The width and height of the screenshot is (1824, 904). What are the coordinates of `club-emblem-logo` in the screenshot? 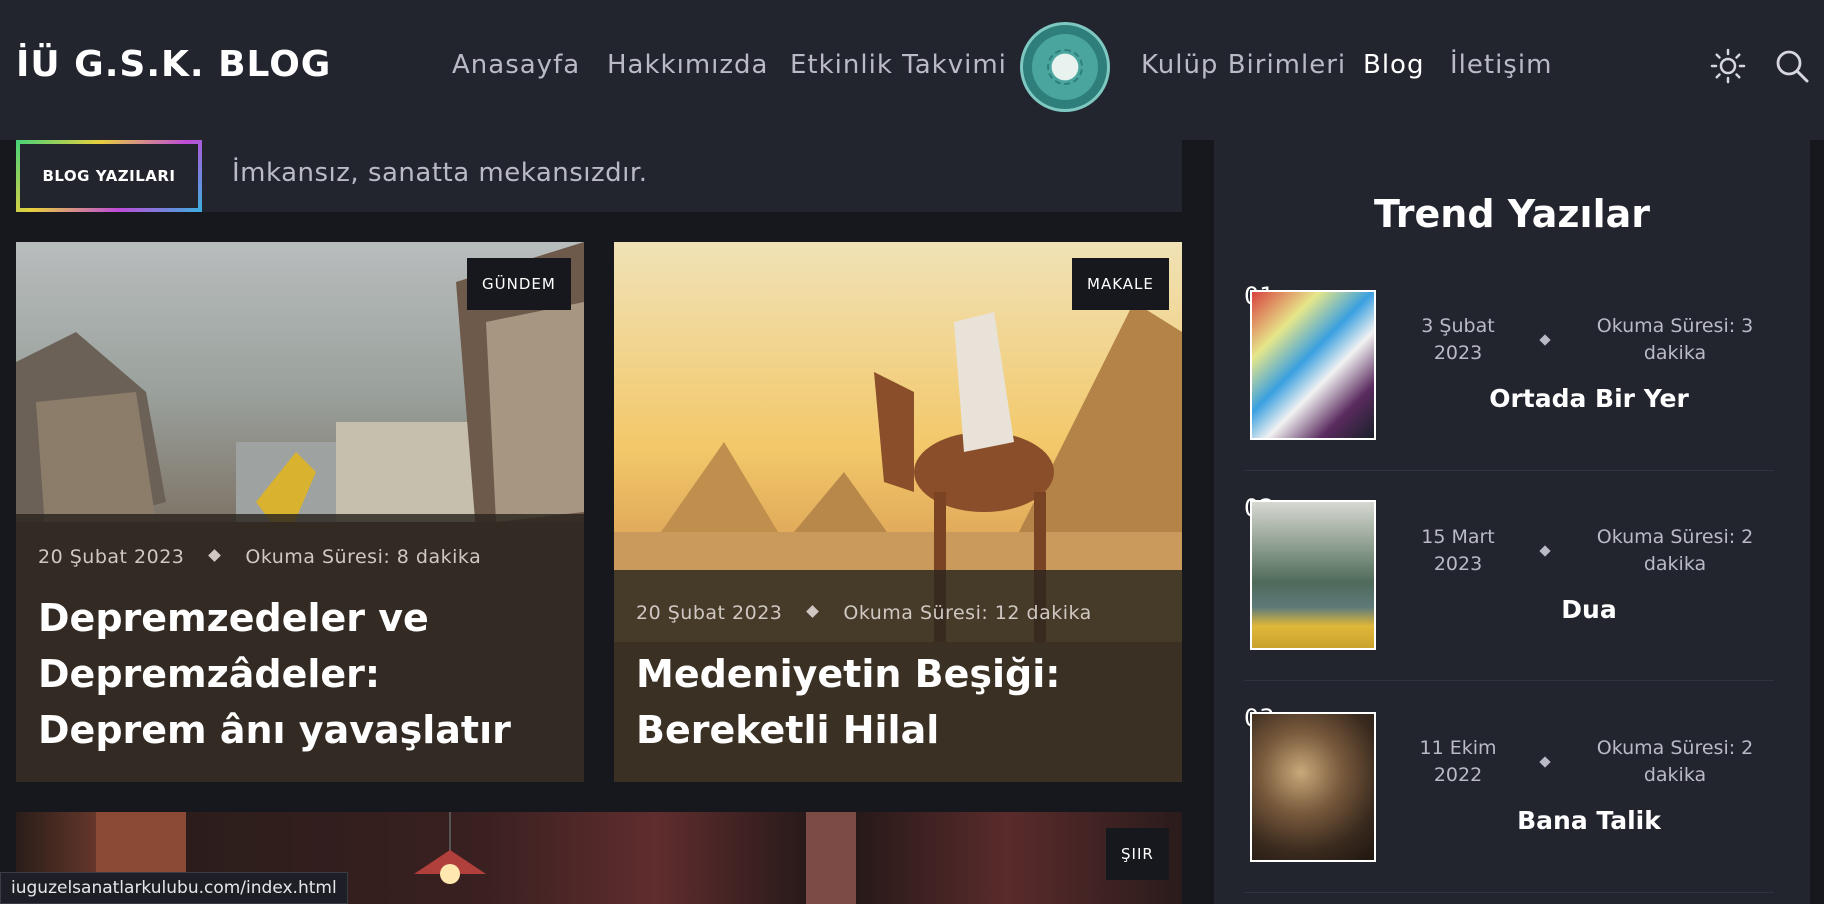 It's located at (1065, 67).